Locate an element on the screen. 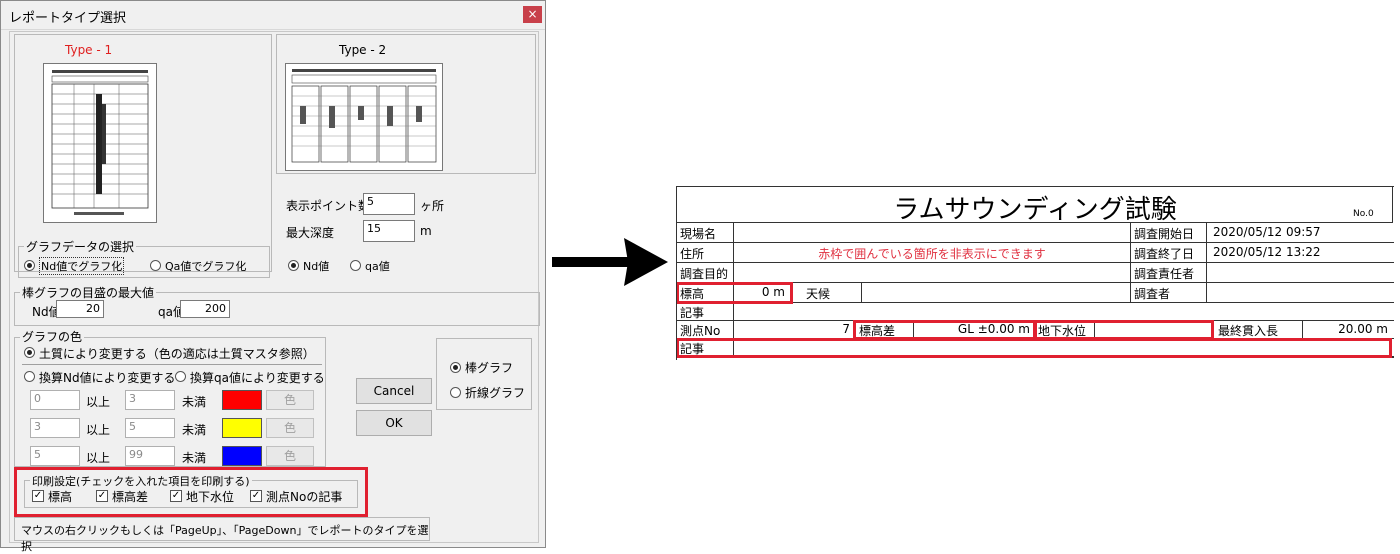 The image size is (1400, 554). display-points-input: 5 is located at coordinates (389, 204).